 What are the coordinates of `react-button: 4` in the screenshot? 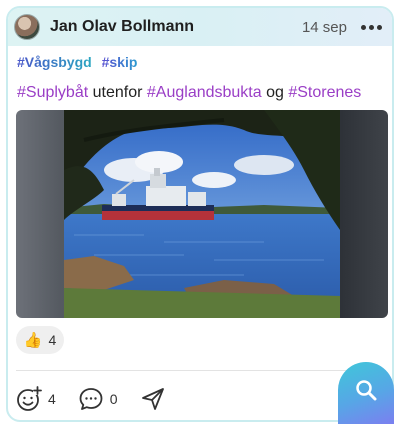 It's located at (36, 399).